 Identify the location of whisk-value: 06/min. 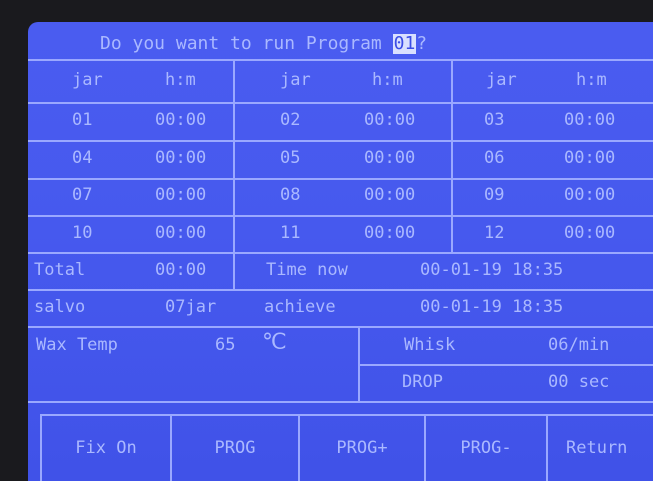
(578, 345).